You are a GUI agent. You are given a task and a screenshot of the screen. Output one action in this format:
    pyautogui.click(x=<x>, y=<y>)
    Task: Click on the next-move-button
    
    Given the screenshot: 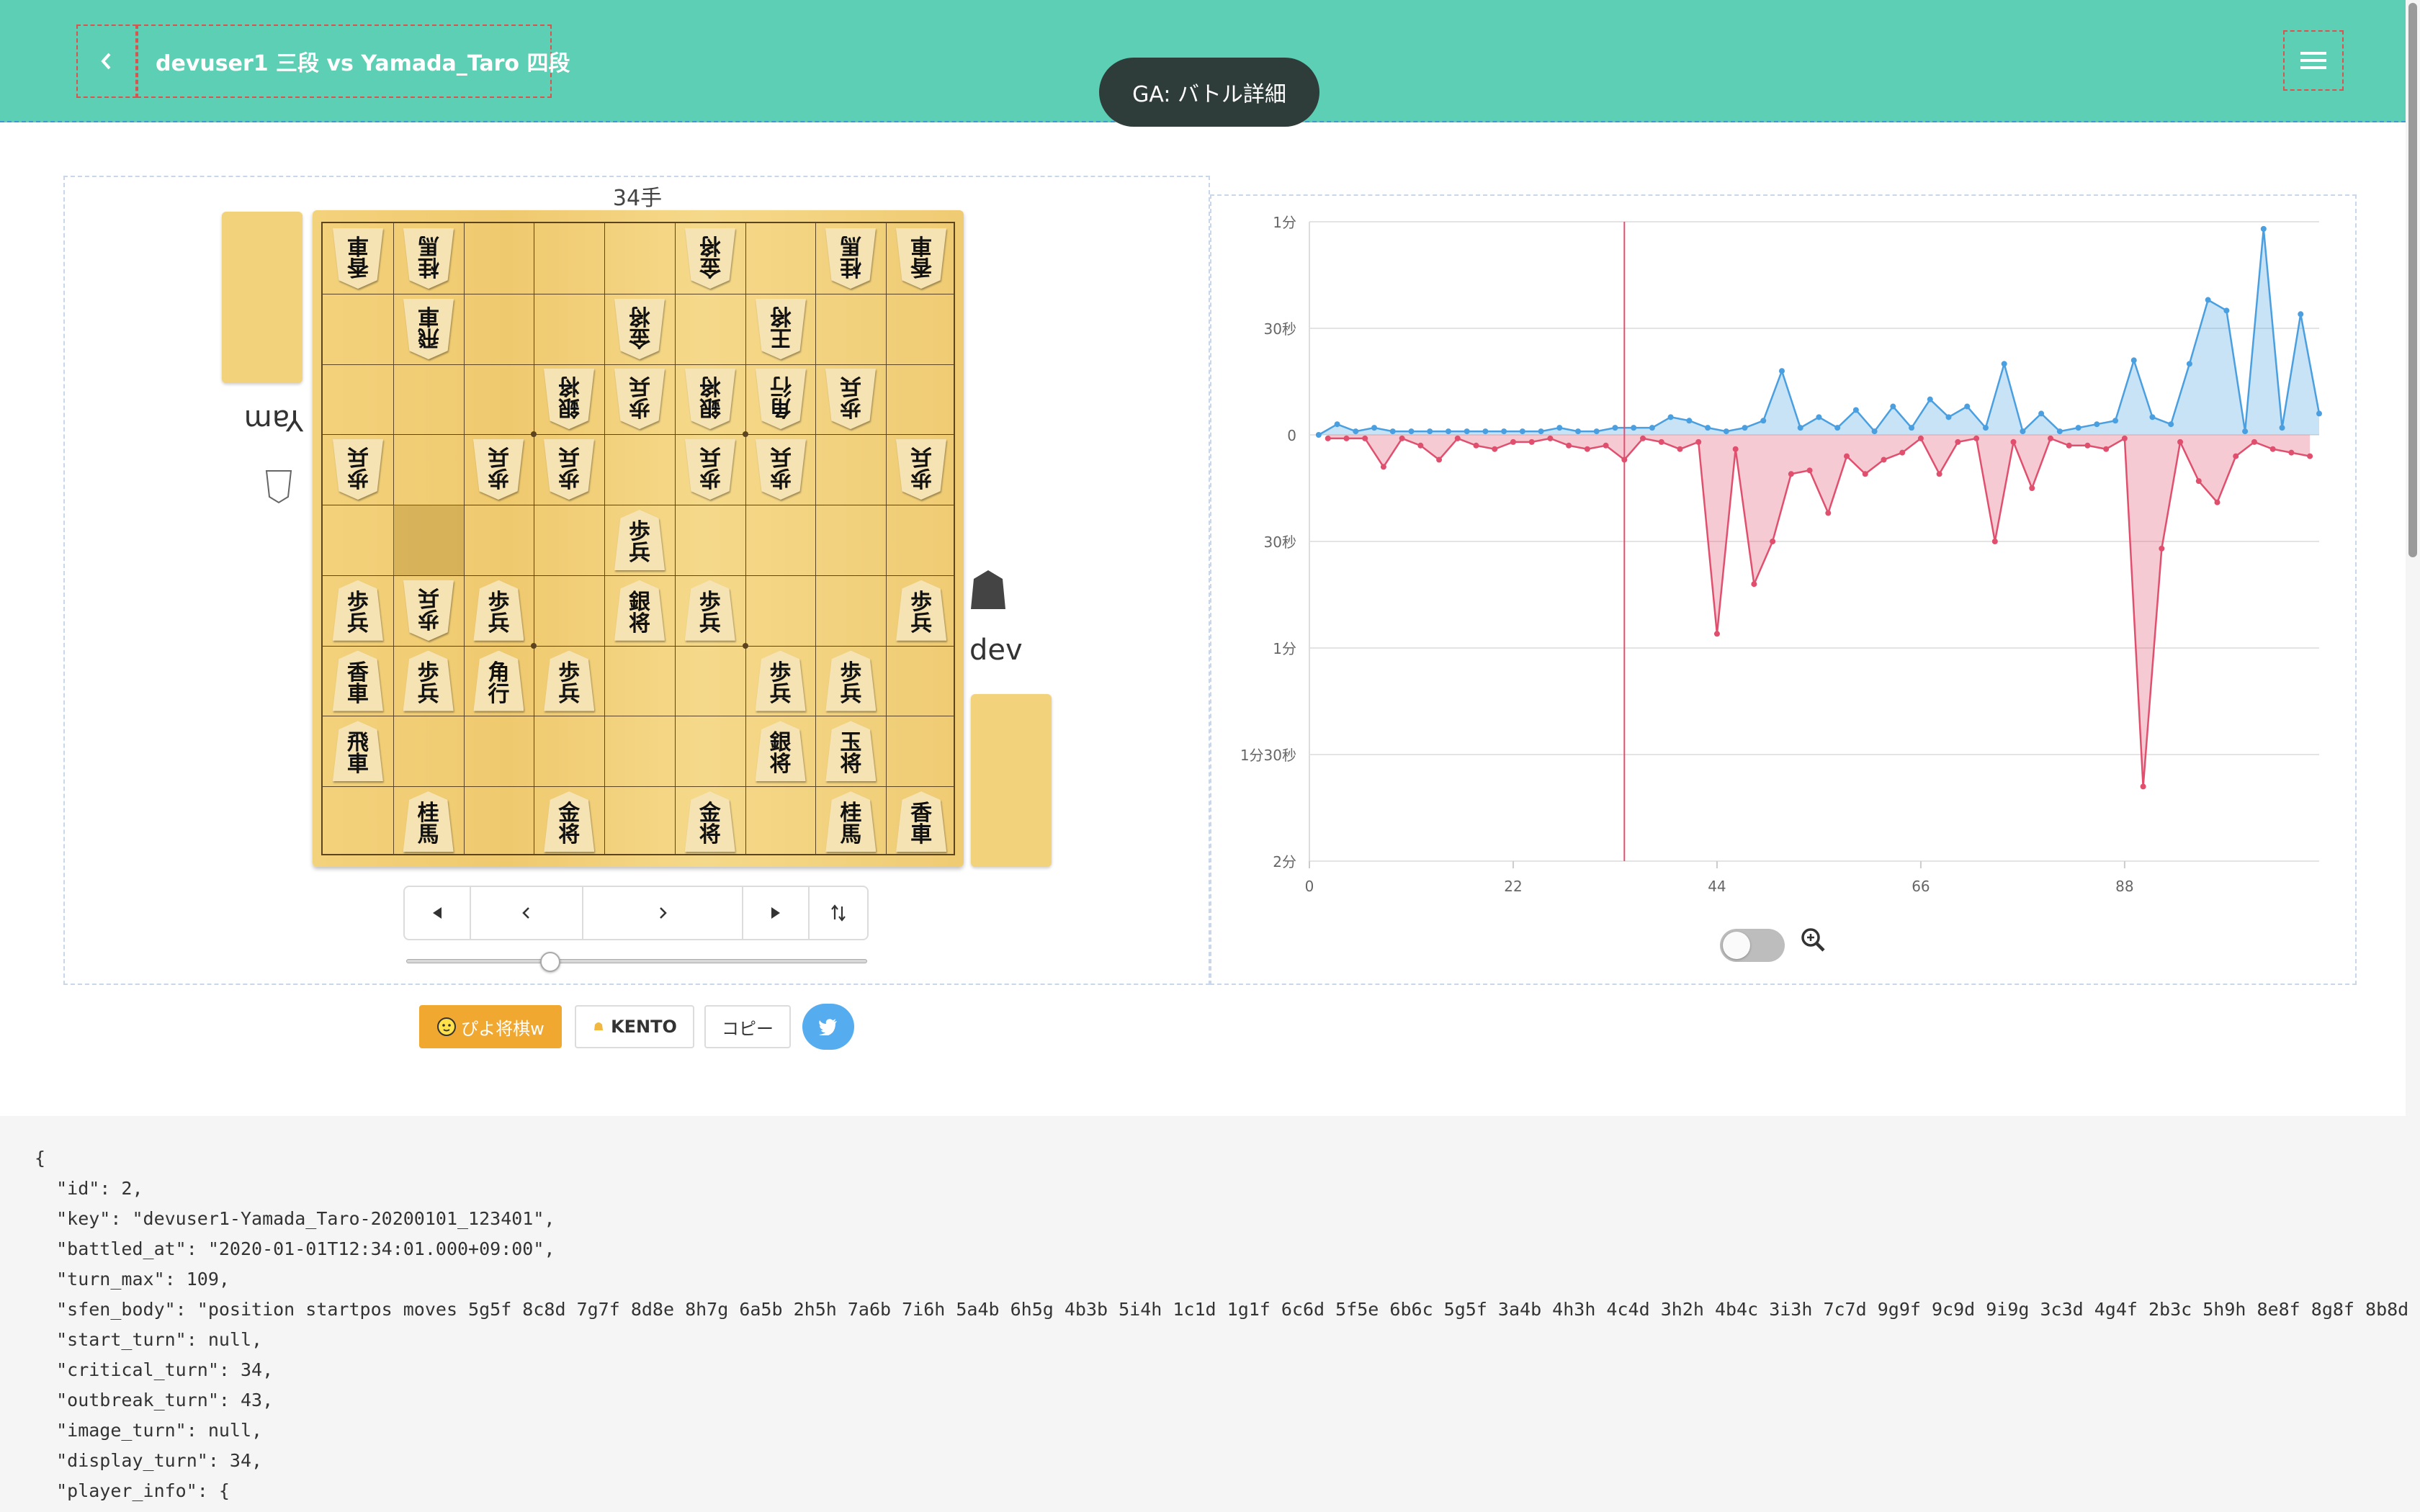 What is the action you would take?
    pyautogui.click(x=663, y=913)
    